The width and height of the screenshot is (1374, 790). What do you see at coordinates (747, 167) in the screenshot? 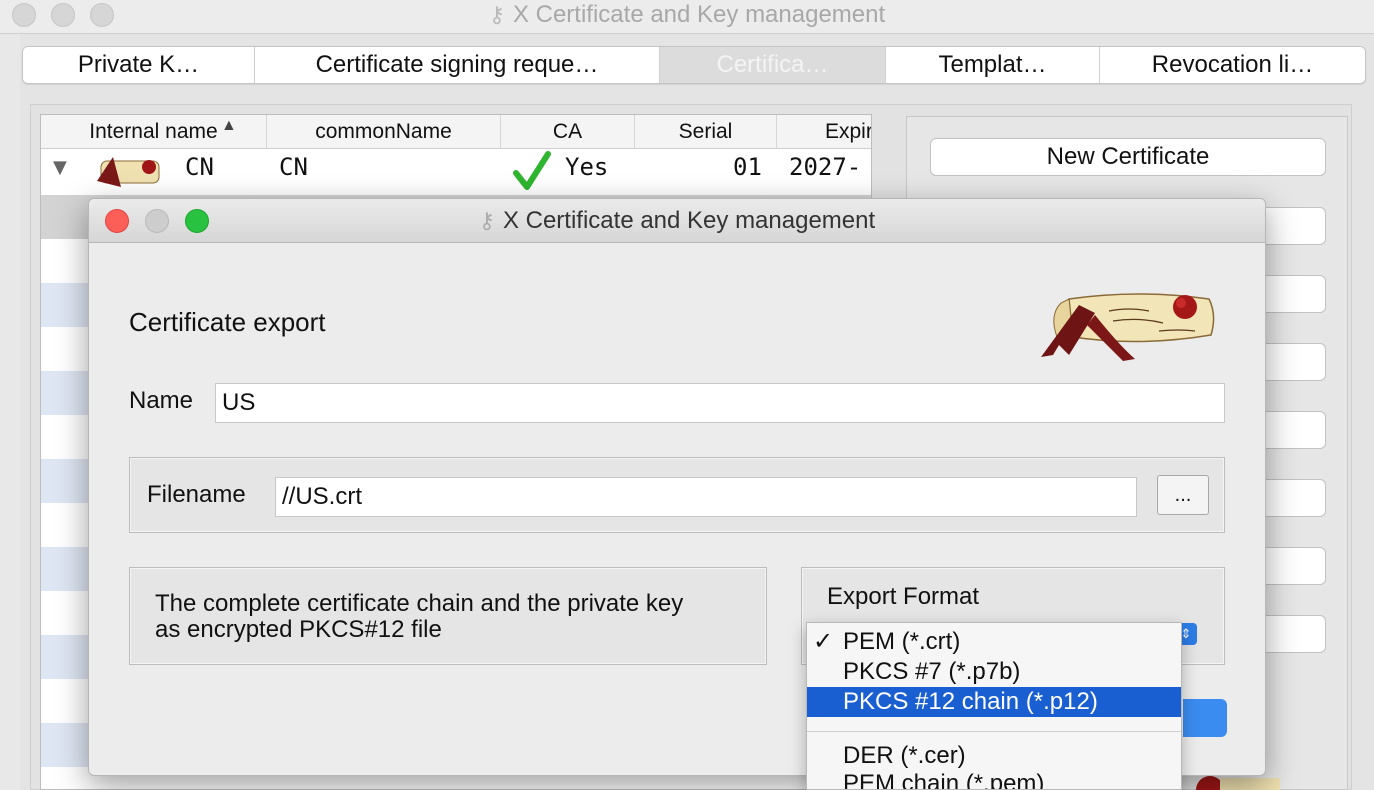
I see `row-serial: 01` at bounding box center [747, 167].